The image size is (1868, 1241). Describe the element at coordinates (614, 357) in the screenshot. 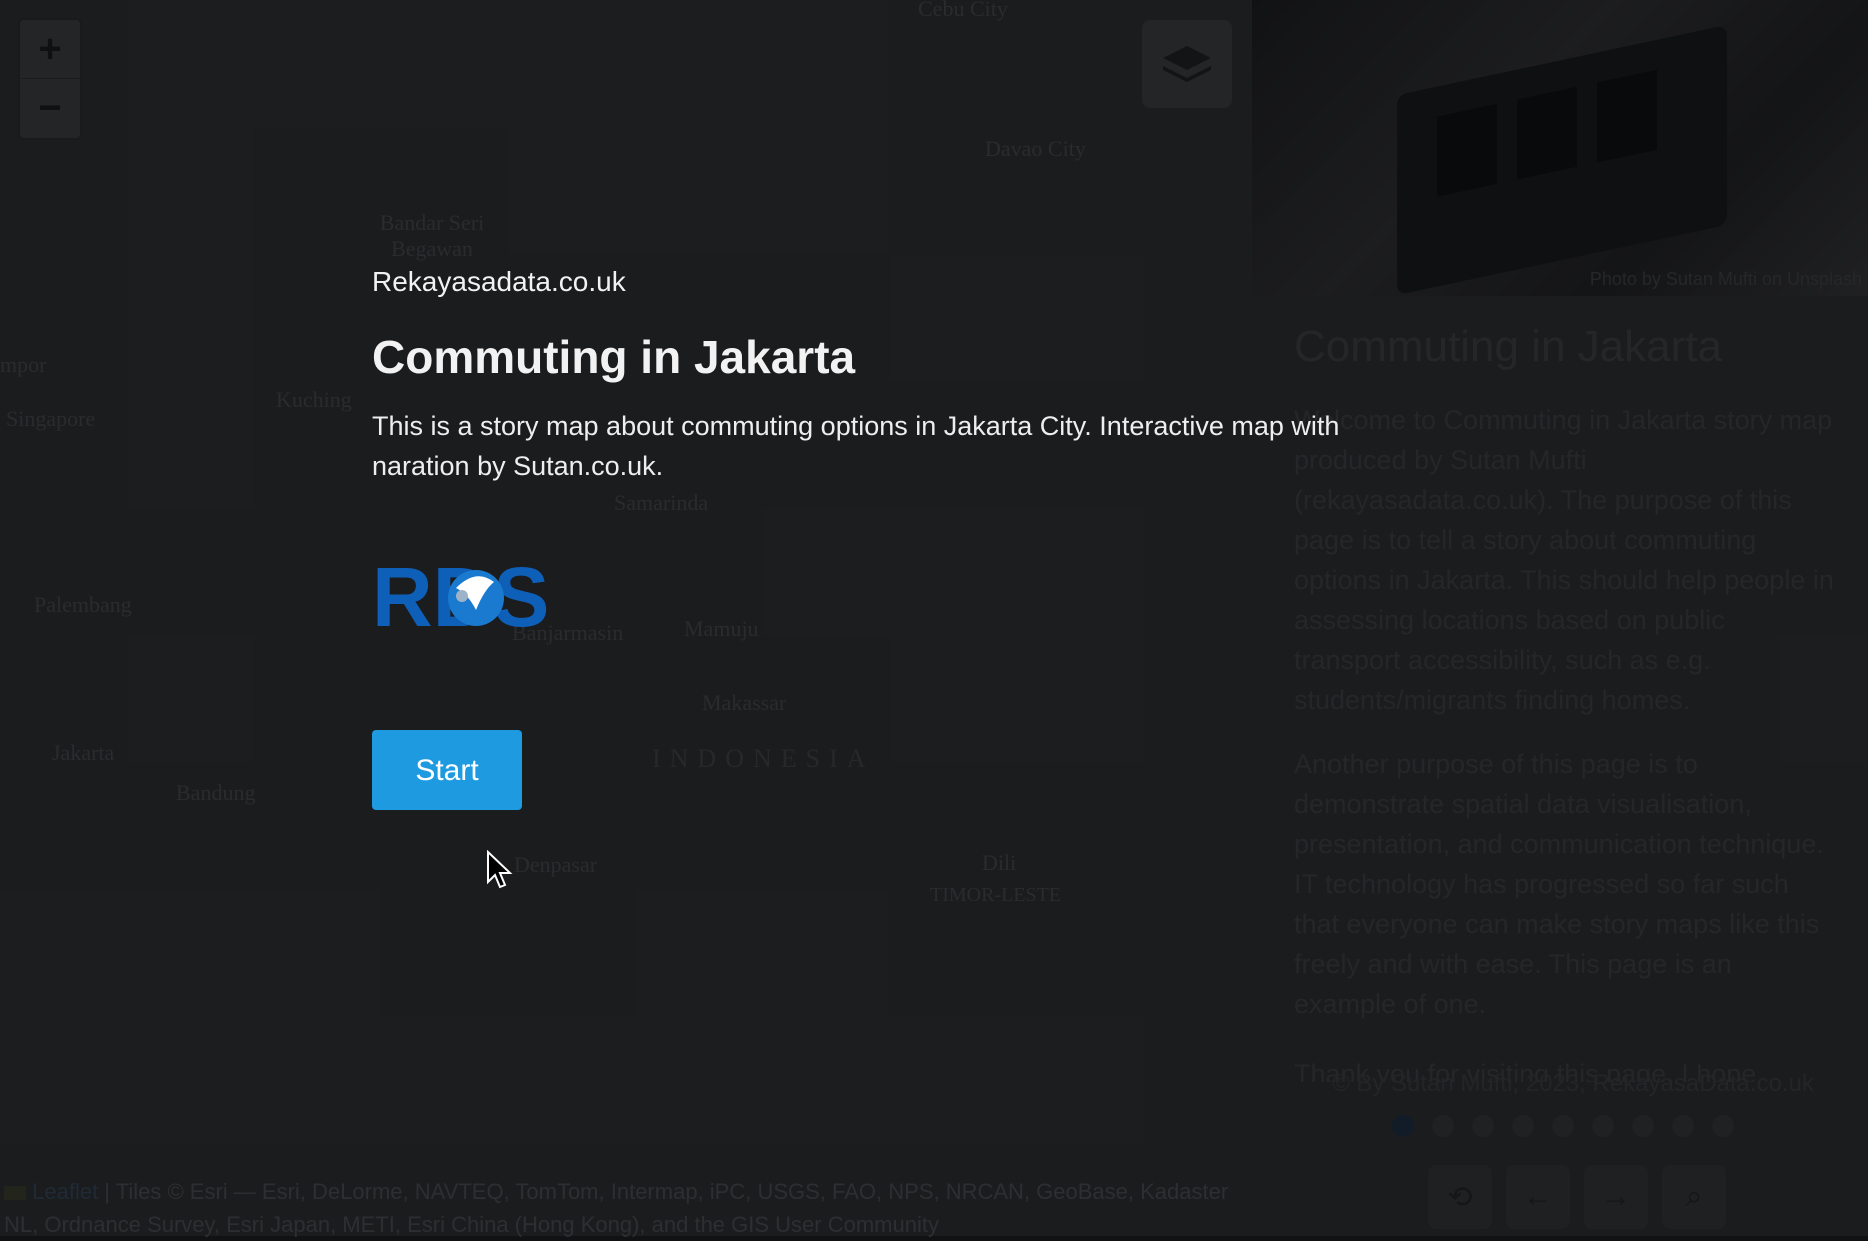

I see `splash-title: Commuting in Jakarta` at that location.